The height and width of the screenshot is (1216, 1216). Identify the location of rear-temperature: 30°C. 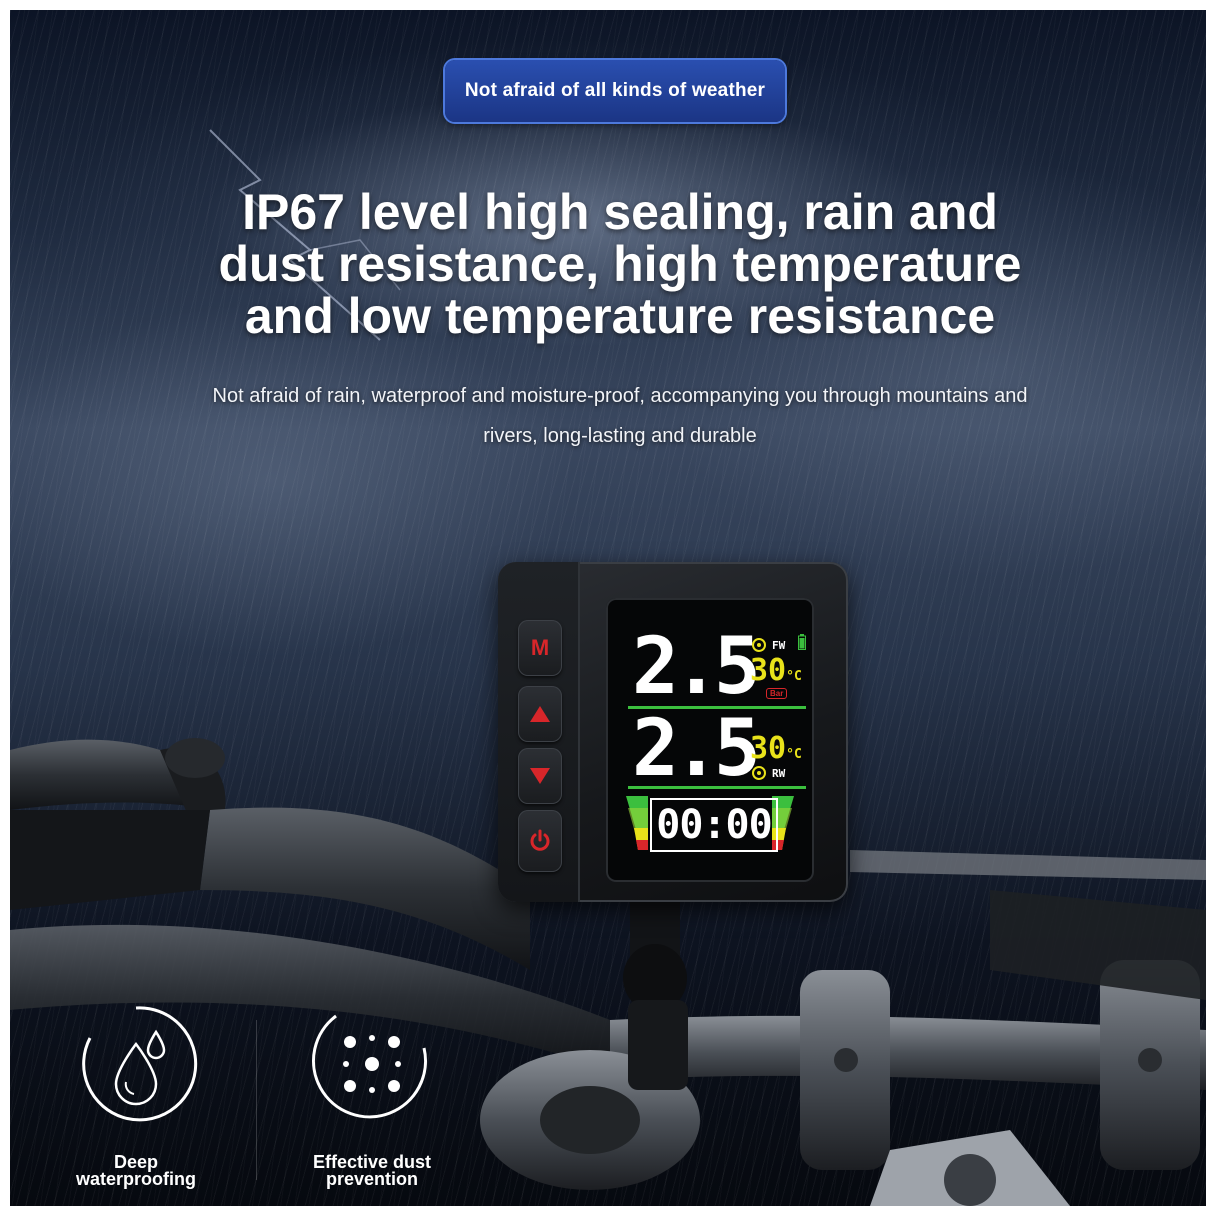
(776, 752).